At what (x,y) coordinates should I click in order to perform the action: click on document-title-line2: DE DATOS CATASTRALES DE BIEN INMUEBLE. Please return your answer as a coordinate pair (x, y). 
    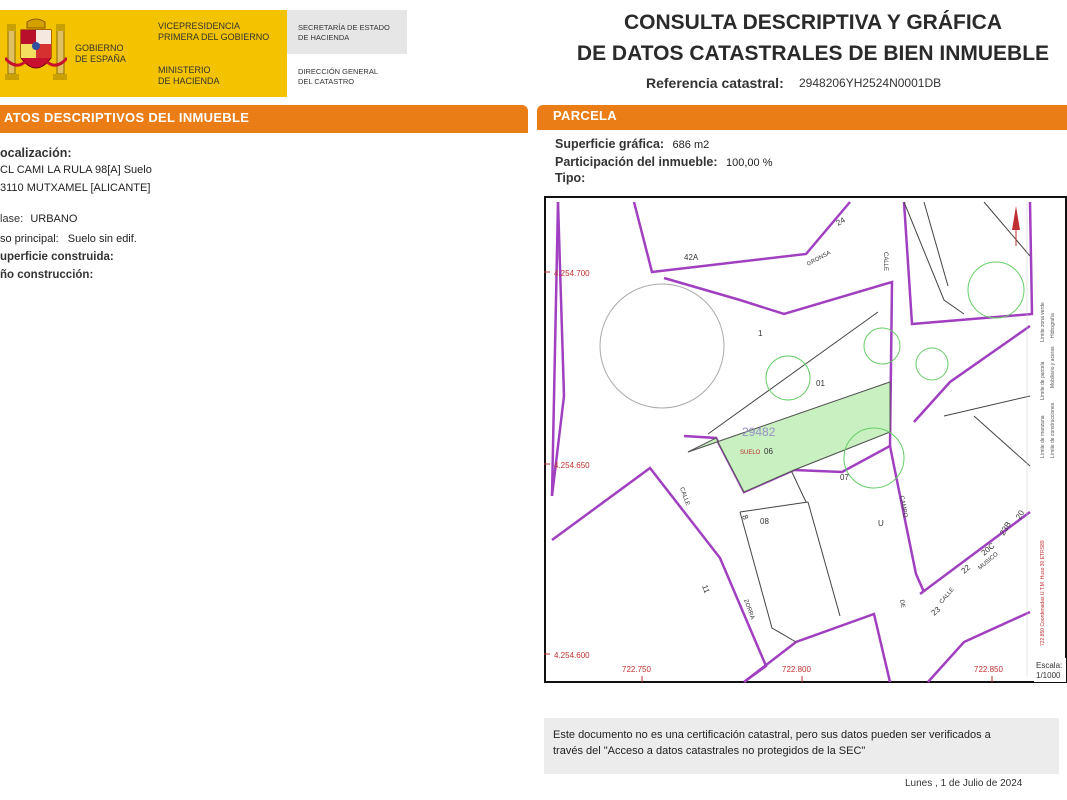
    Looking at the image, I should click on (813, 53).